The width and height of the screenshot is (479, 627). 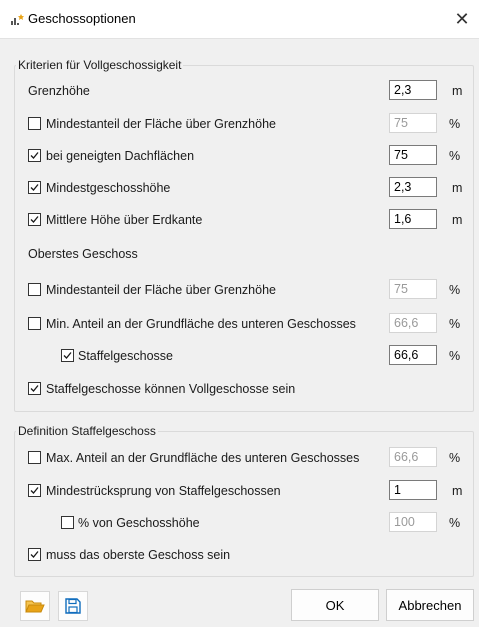 What do you see at coordinates (34, 323) in the screenshot?
I see `min-anteil-grundflaeche-checkbox` at bounding box center [34, 323].